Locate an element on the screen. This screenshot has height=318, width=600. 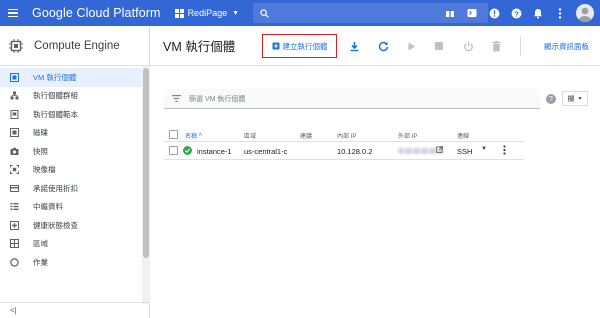
sidebar-item-label: 映像檔 is located at coordinates (44, 170).